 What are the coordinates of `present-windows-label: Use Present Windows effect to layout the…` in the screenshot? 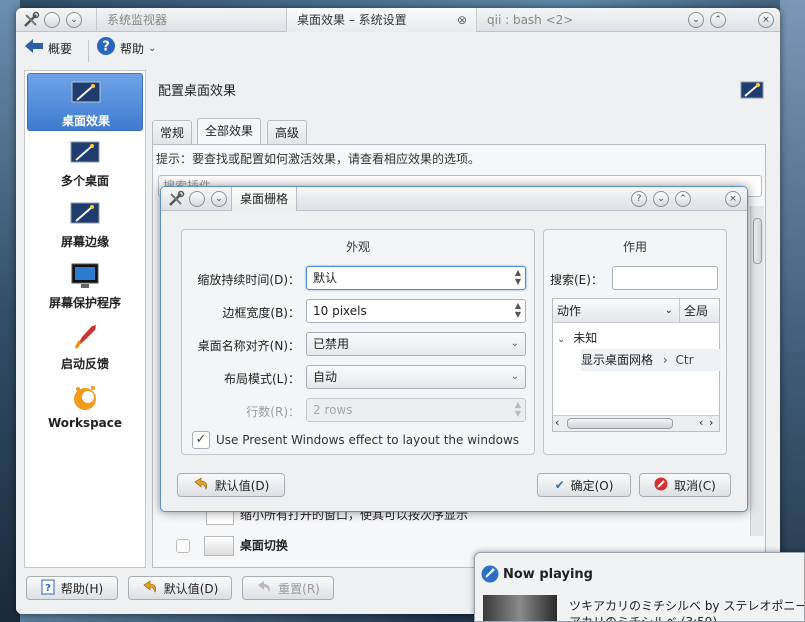 It's located at (368, 440).